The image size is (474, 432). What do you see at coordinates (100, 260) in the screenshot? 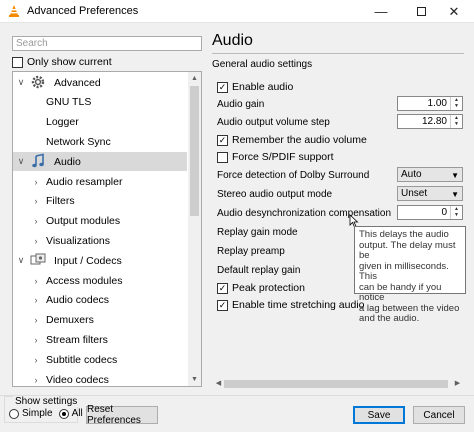
I see `tree-item: ∨ Input / Codecs` at bounding box center [100, 260].